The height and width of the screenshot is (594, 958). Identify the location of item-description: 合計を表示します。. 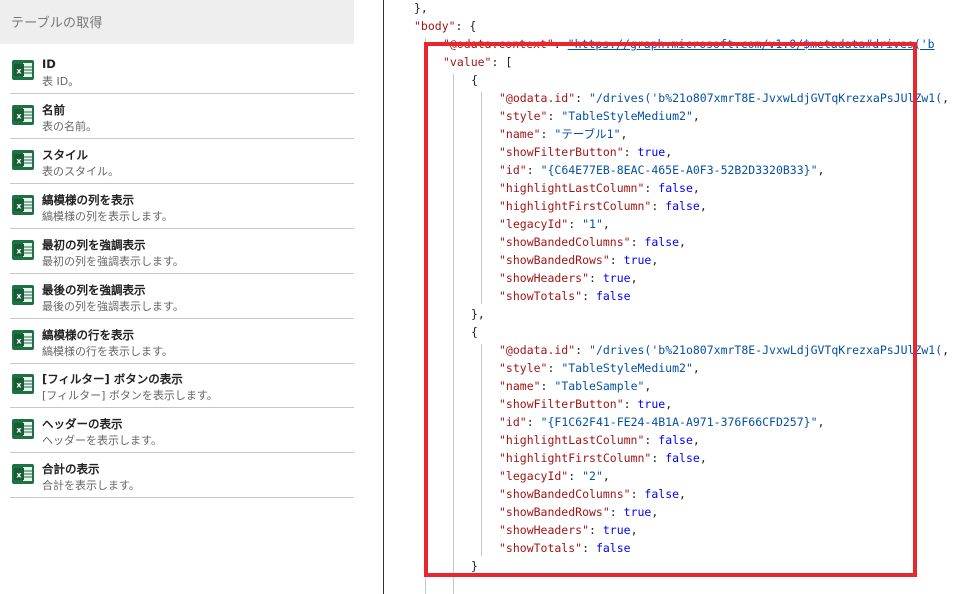
(91, 485).